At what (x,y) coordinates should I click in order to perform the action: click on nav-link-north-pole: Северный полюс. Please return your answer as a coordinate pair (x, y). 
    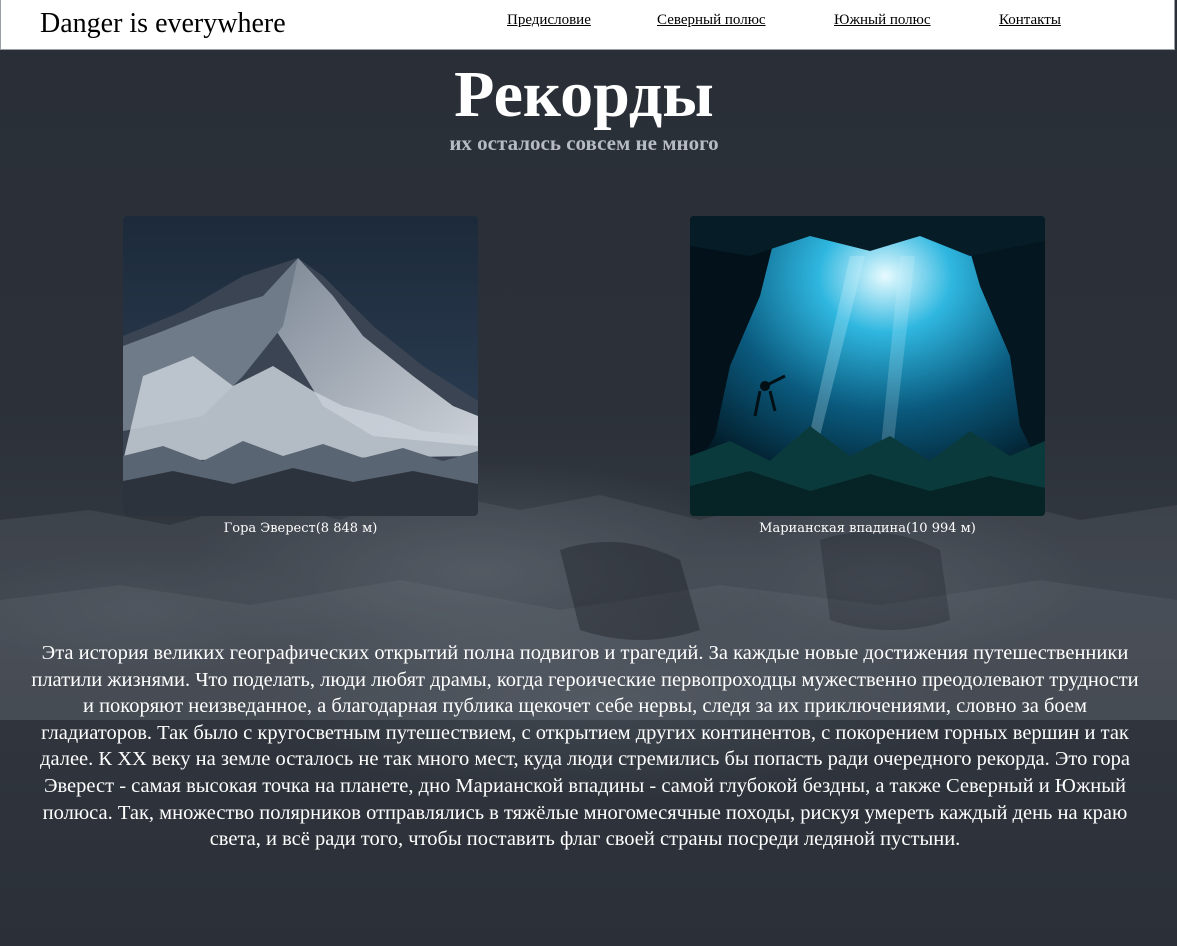
    Looking at the image, I should click on (711, 20).